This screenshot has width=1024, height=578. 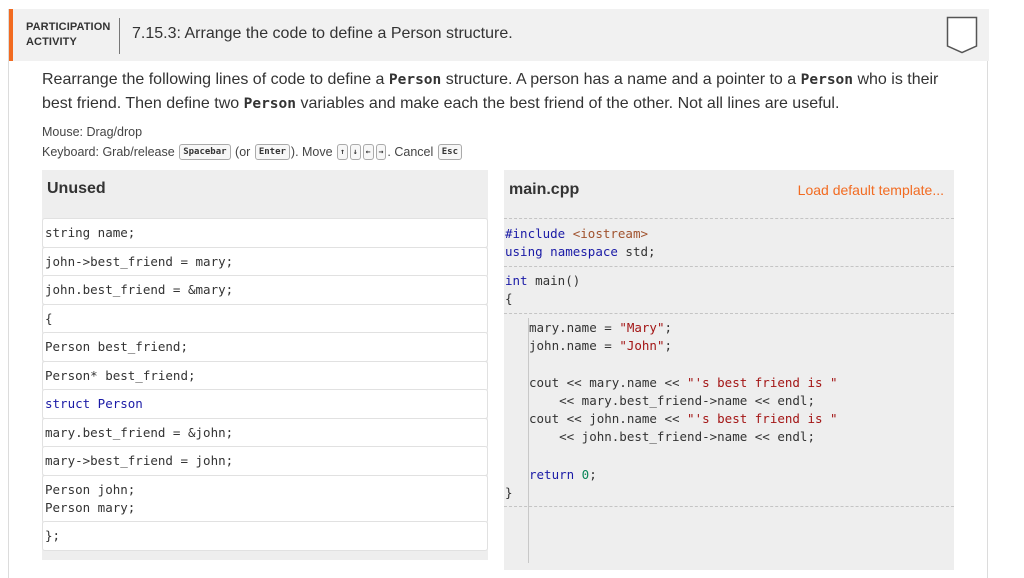 I want to click on arrow-left-key: ←, so click(x=368, y=152).